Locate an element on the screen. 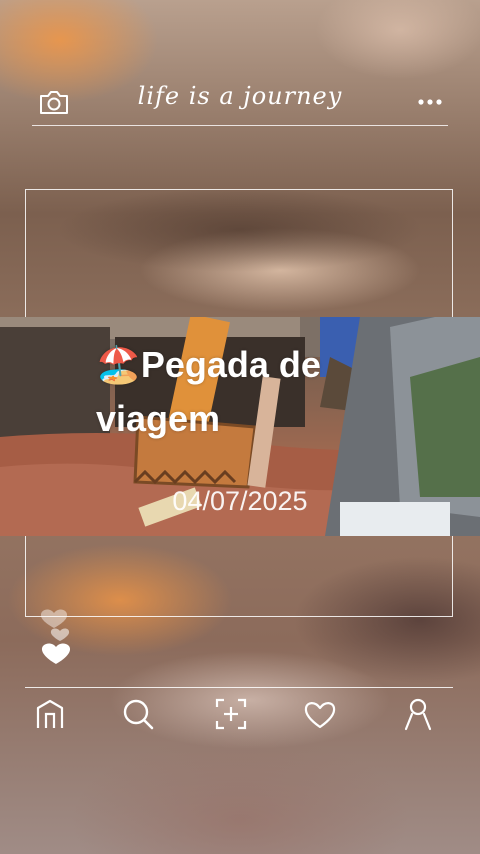  post-date: 04/07/2025 is located at coordinates (240, 501).